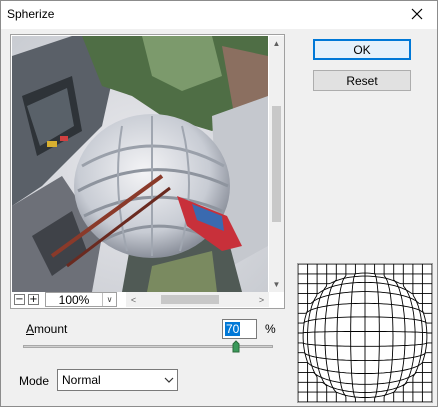 Image resolution: width=438 pixels, height=407 pixels. Describe the element at coordinates (34, 381) in the screenshot. I see `mode-label: Mode` at that location.